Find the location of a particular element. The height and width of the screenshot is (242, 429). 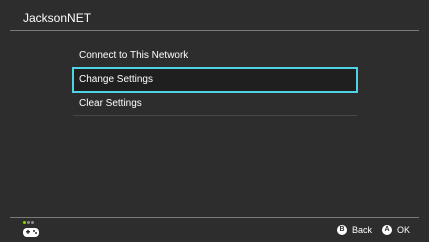

connect-to-network-option: Connect to This Network is located at coordinates (215, 56).